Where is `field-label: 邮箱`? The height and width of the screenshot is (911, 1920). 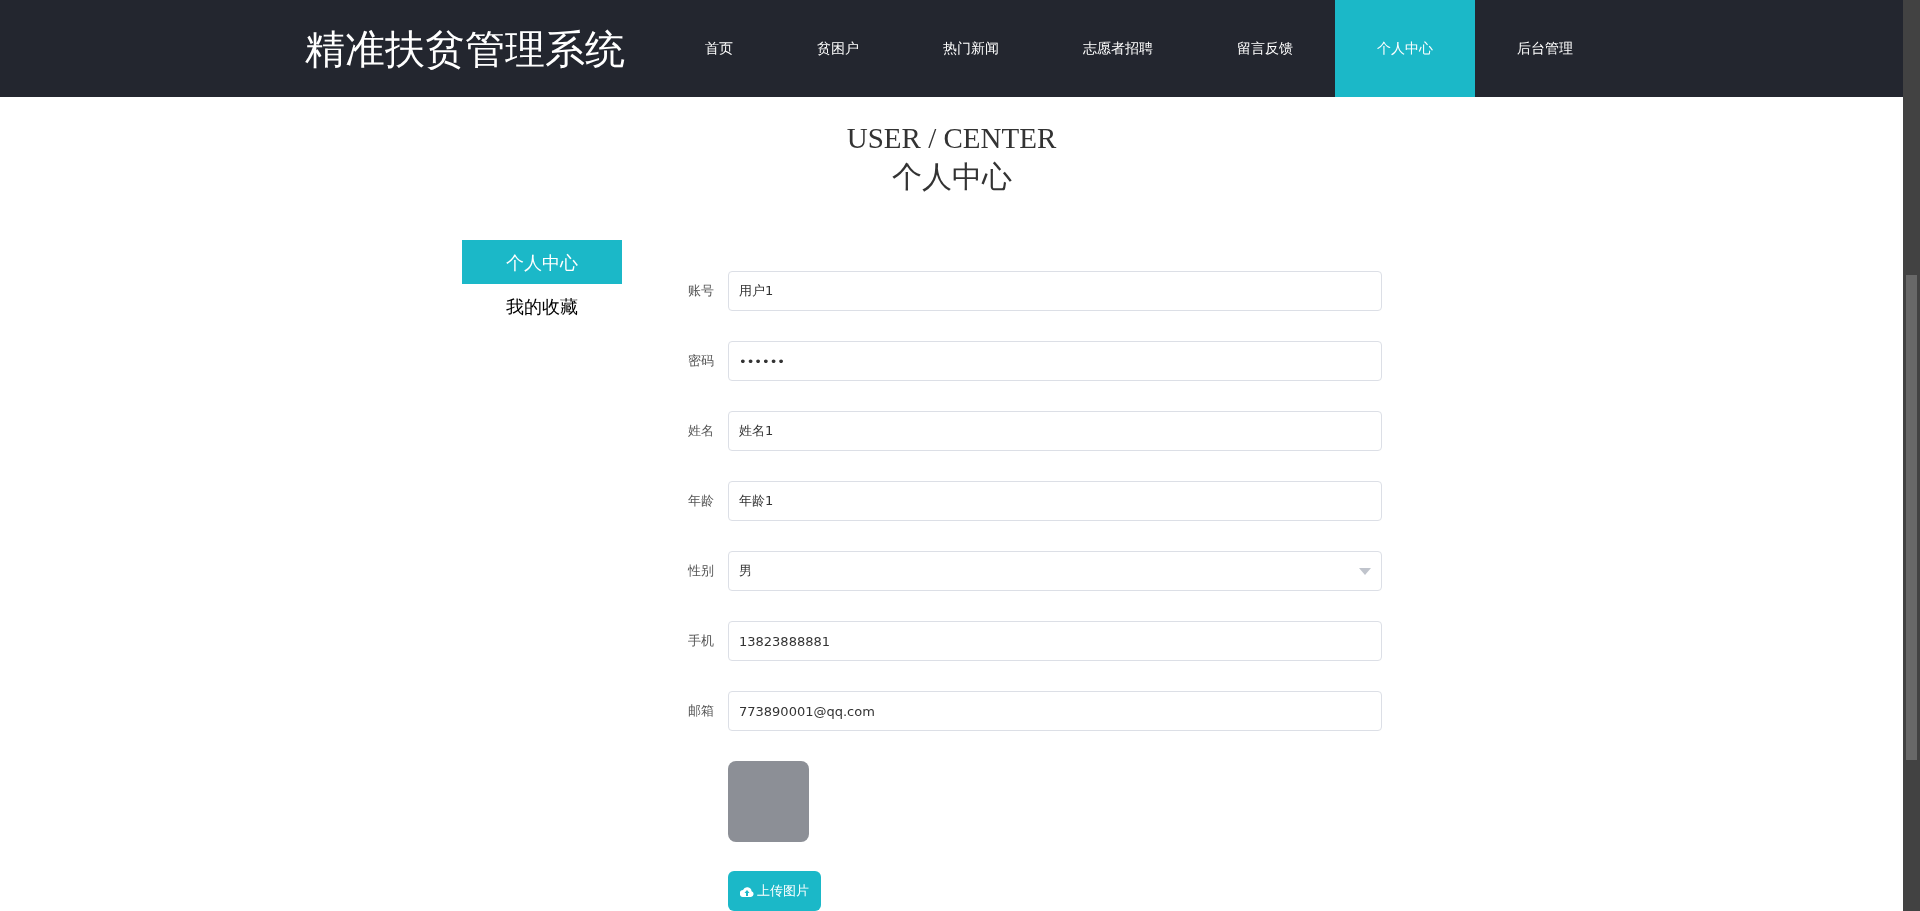
field-label: 邮箱 is located at coordinates (701, 711).